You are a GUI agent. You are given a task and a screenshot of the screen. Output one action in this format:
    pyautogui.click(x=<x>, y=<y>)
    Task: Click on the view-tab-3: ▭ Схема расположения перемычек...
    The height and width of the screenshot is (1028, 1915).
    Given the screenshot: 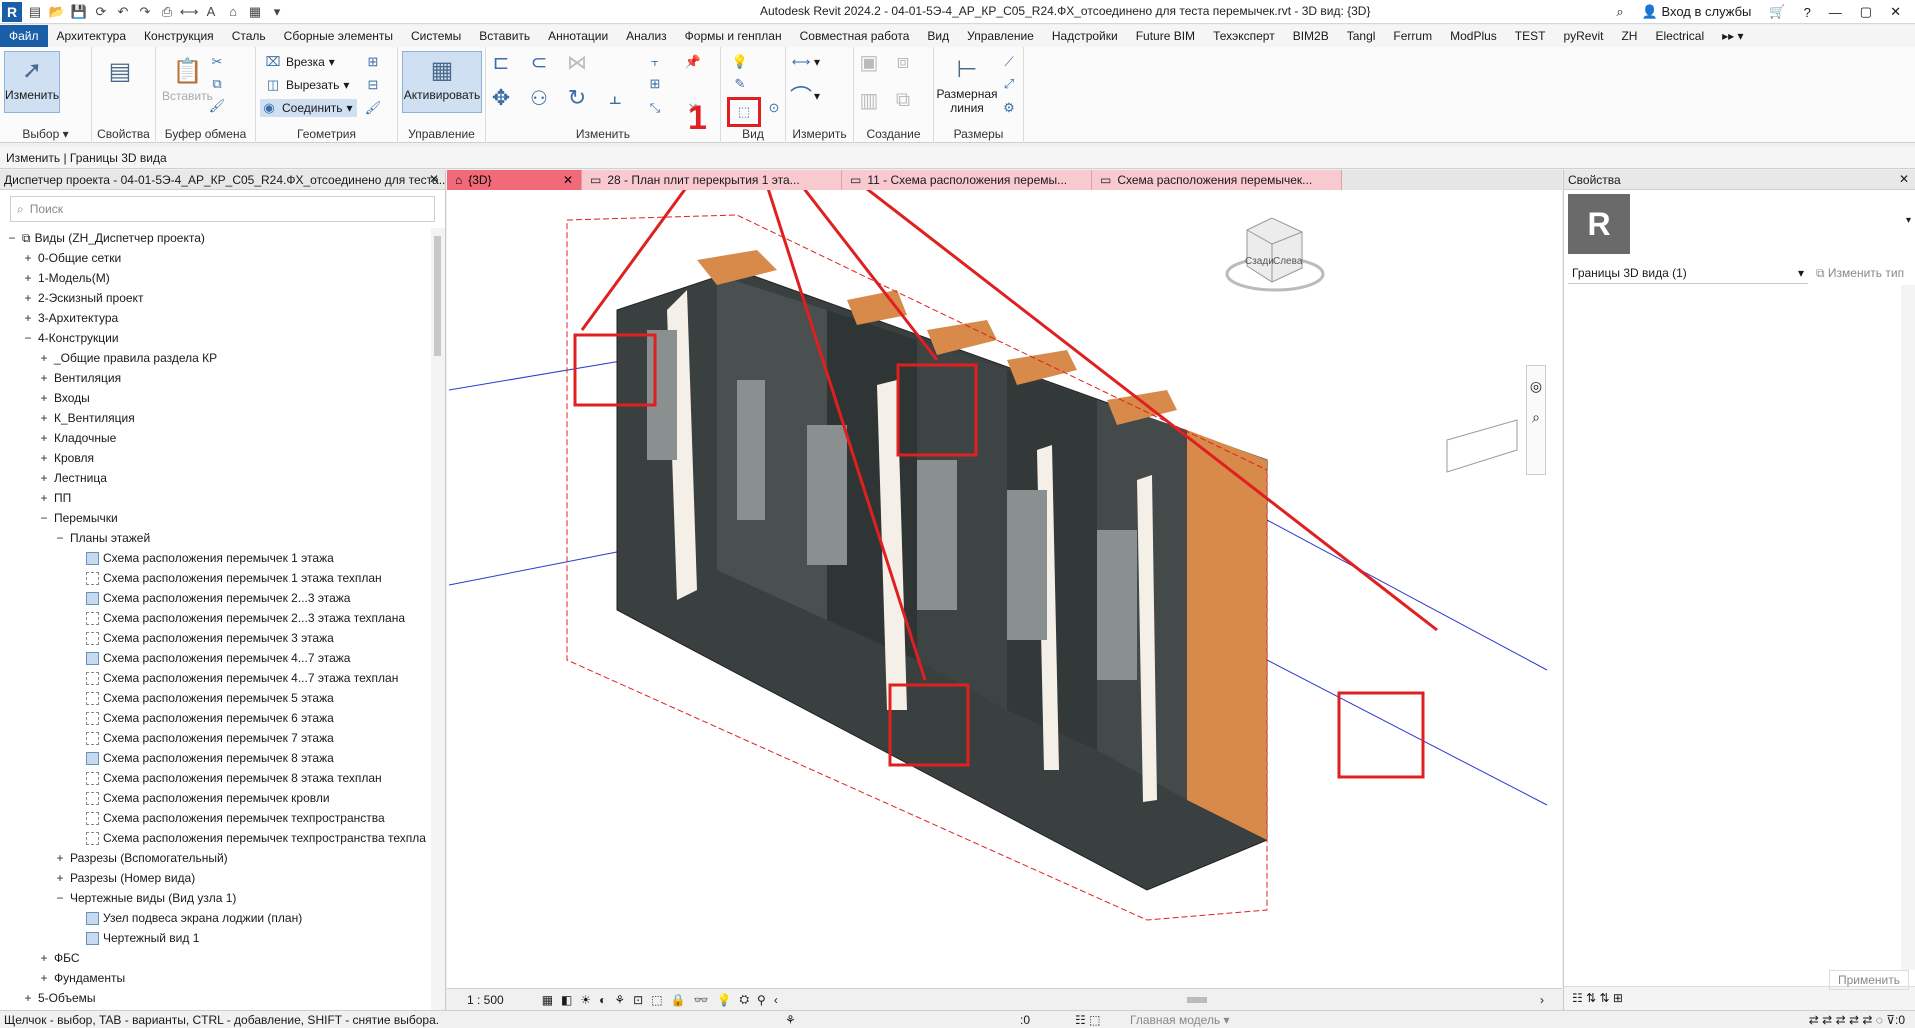 What is the action you would take?
    pyautogui.click(x=1217, y=180)
    